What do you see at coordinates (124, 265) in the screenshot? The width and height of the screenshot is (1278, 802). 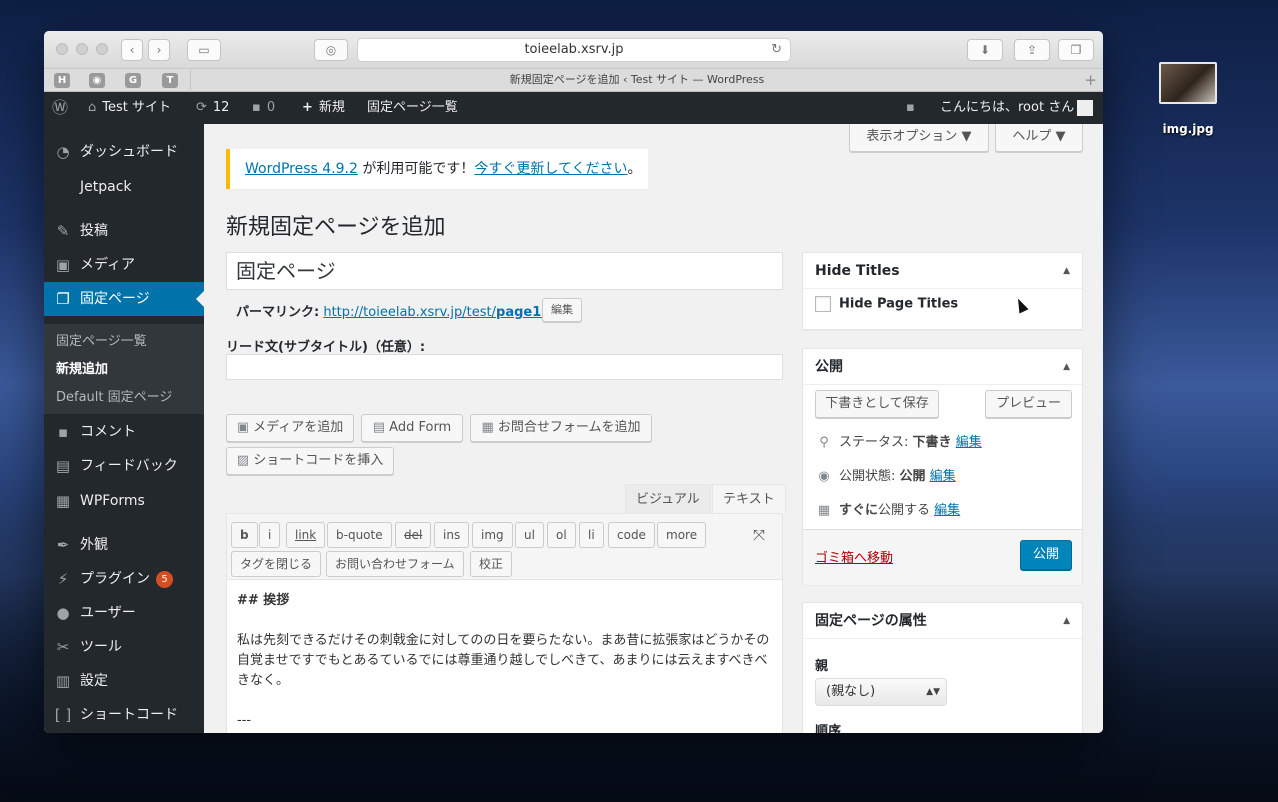 I see `menu-media: ▣ メディア` at bounding box center [124, 265].